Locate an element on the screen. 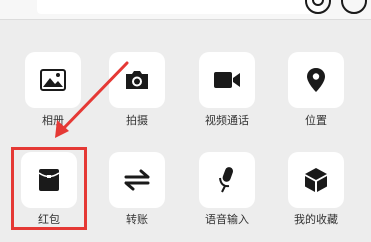 Image resolution: width=371 pixels, height=242 pixels. photo-album-icon is located at coordinates (53, 80).